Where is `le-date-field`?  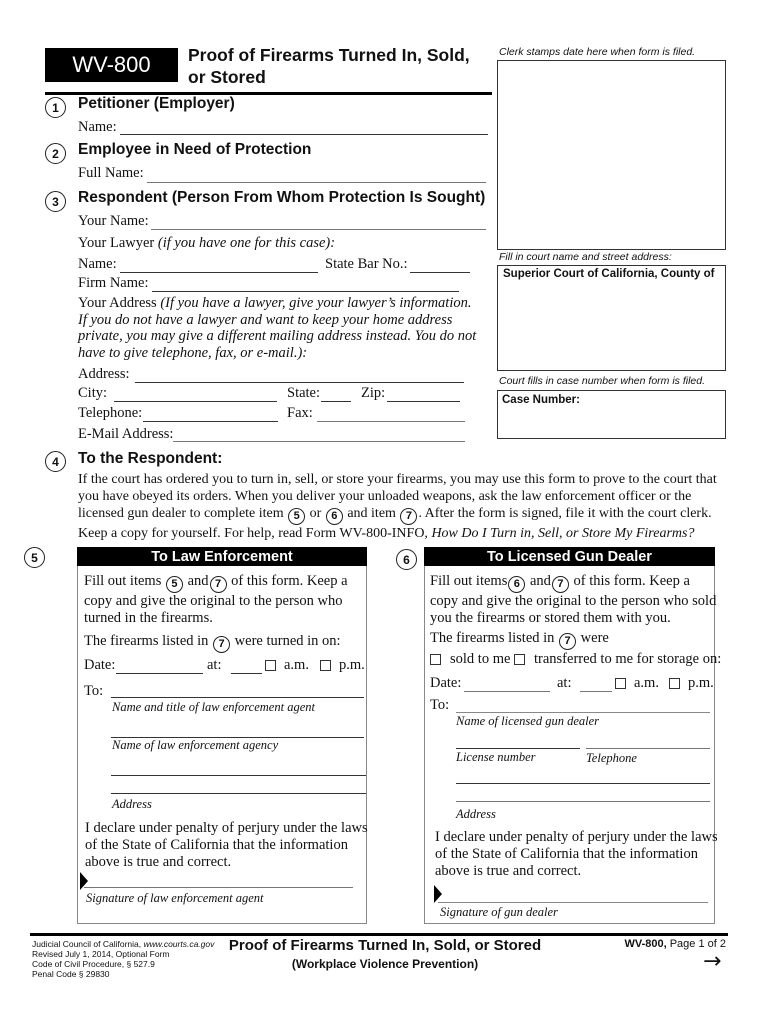
le-date-field is located at coordinates (159, 666).